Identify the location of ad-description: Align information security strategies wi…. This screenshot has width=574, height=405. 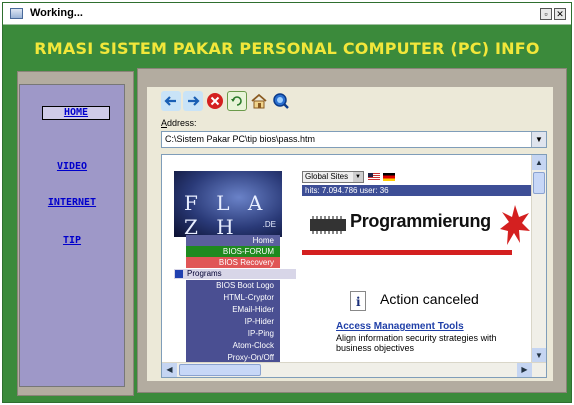
(416, 343).